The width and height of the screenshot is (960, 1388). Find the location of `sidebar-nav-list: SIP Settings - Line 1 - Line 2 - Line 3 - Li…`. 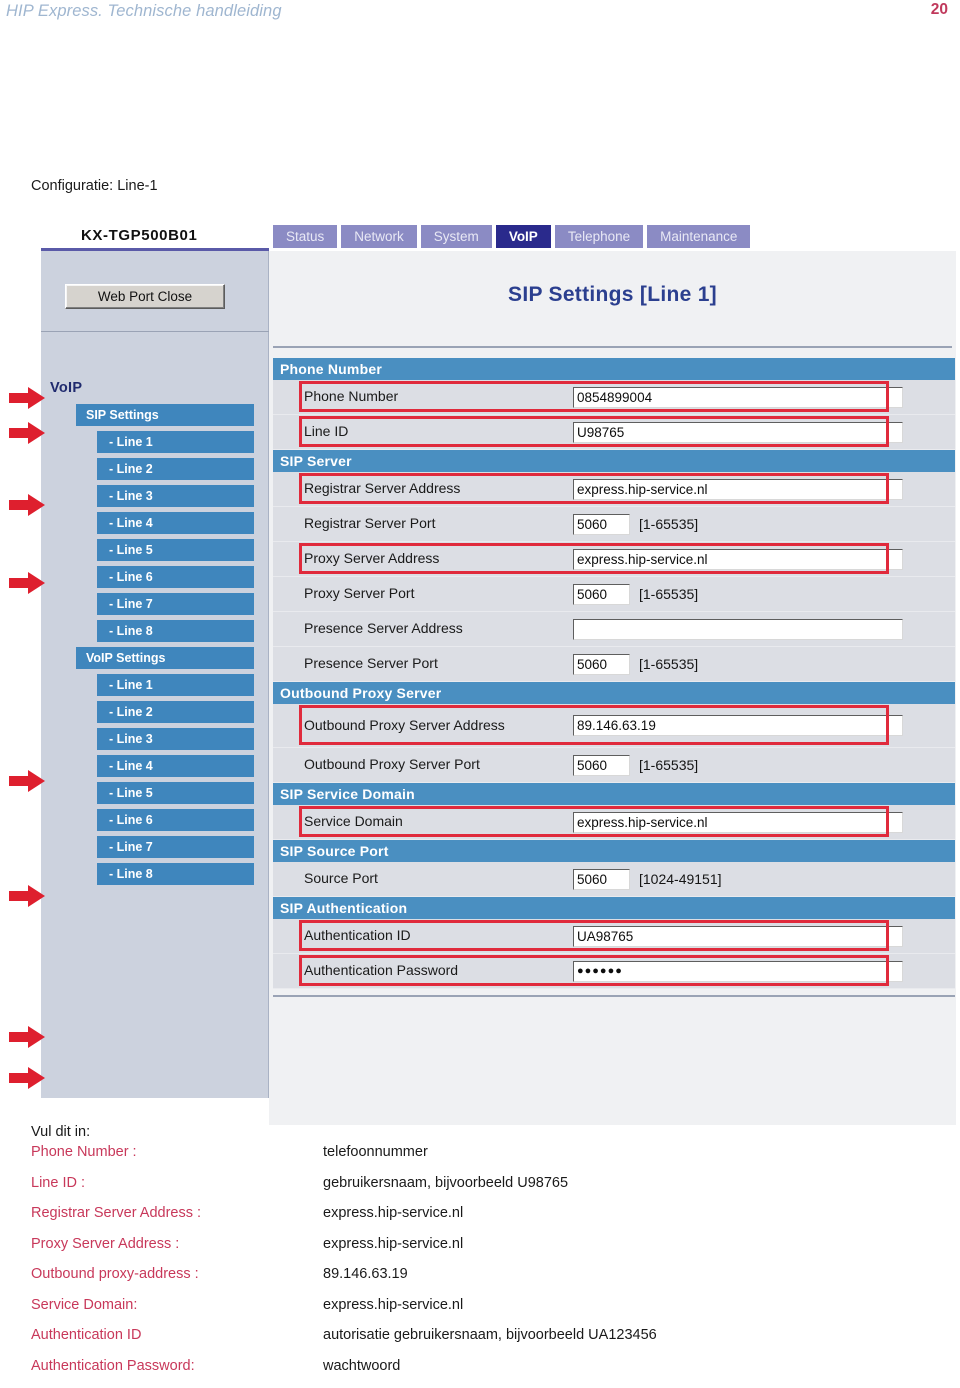

sidebar-nav-list: SIP Settings - Line 1 - Line 2 - Line 3 - Li… is located at coordinates (165, 647).